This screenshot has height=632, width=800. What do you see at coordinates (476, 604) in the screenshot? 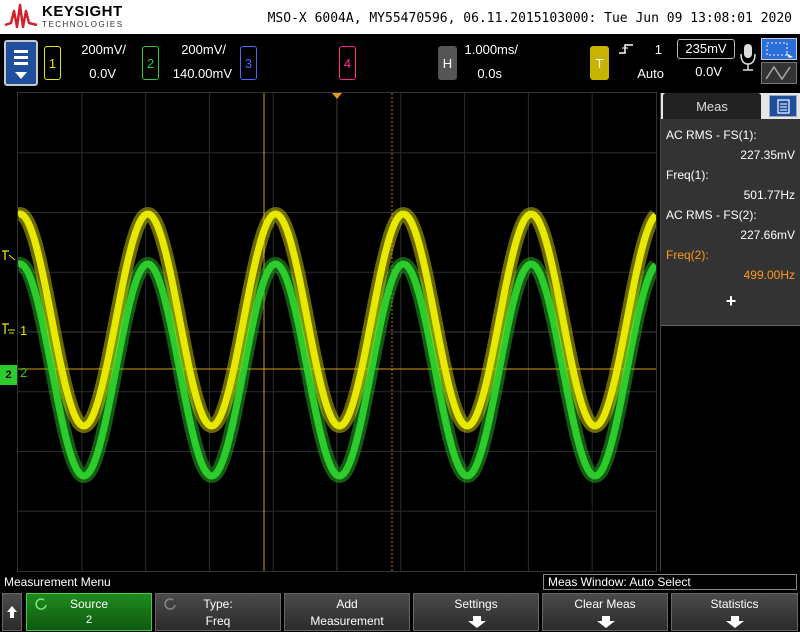
I see `softkey-settings-label: Settings` at bounding box center [476, 604].